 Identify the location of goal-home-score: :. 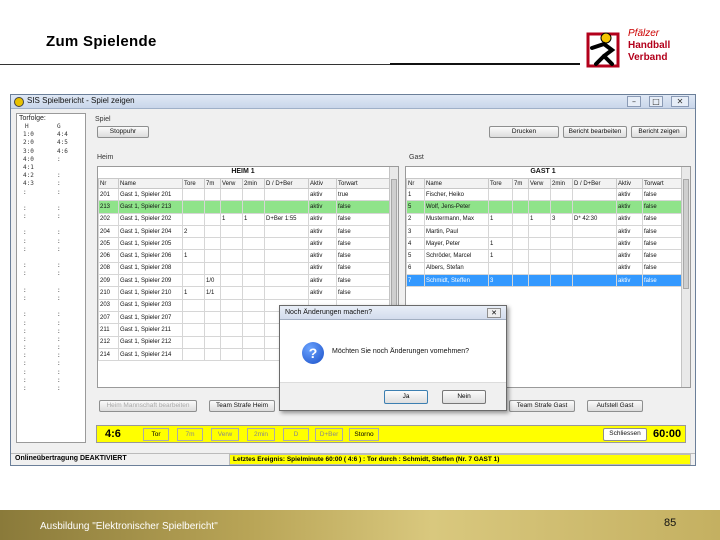
(25, 241).